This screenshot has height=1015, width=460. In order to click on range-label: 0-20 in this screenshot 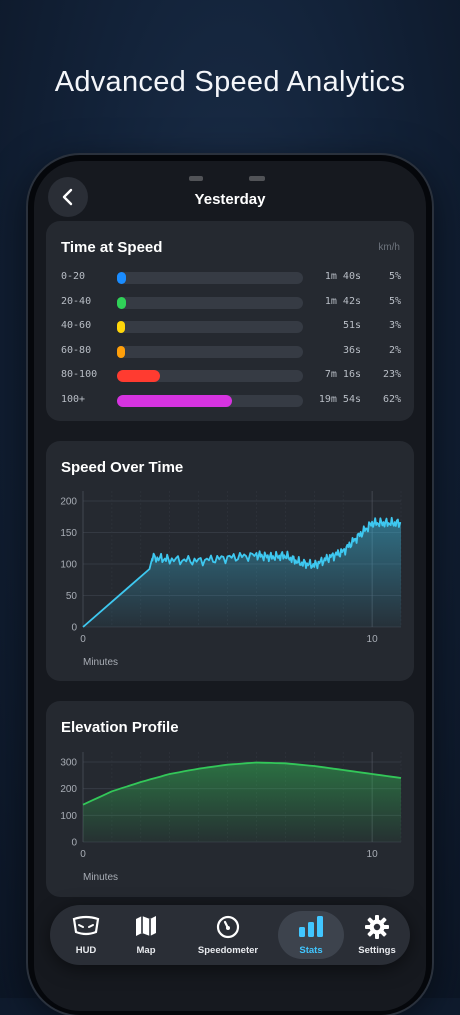, I will do `click(73, 276)`.